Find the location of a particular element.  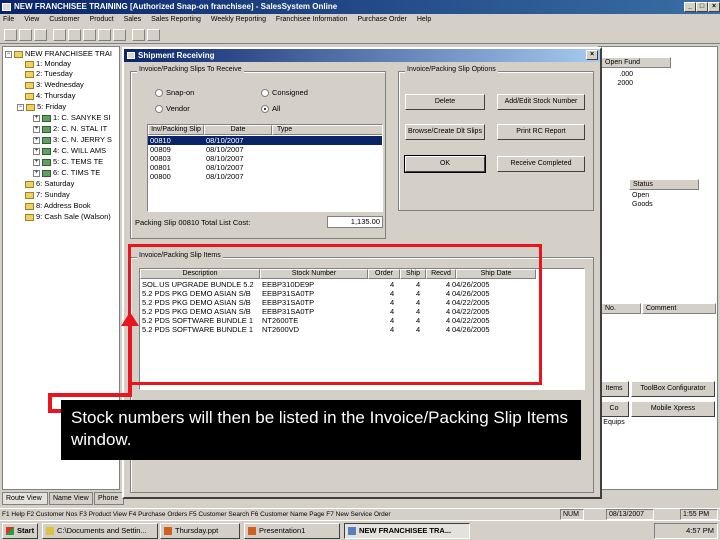

taskbar-item-presentation: Presentation1 is located at coordinates (292, 531).